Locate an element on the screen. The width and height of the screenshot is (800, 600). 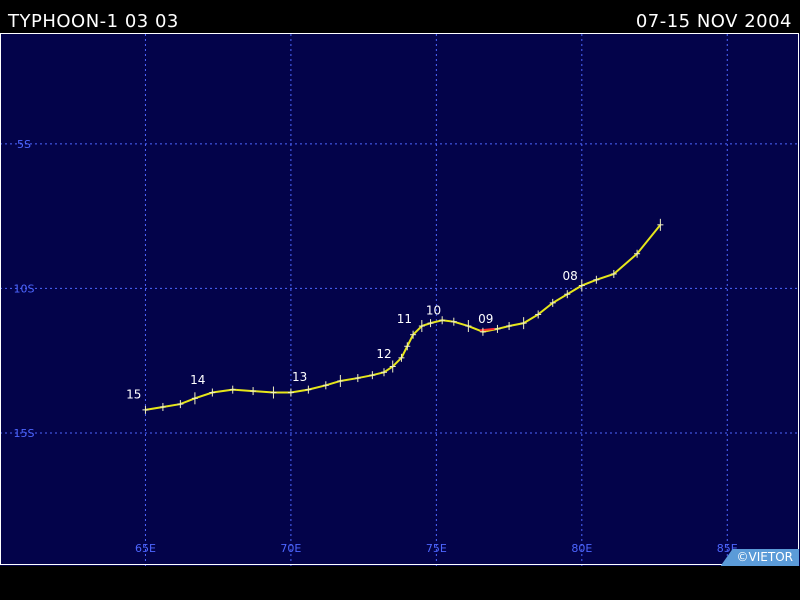
title-bar: TYPHOON-1 03 03 07-15 NOV 2004 is located at coordinates (400, 17).